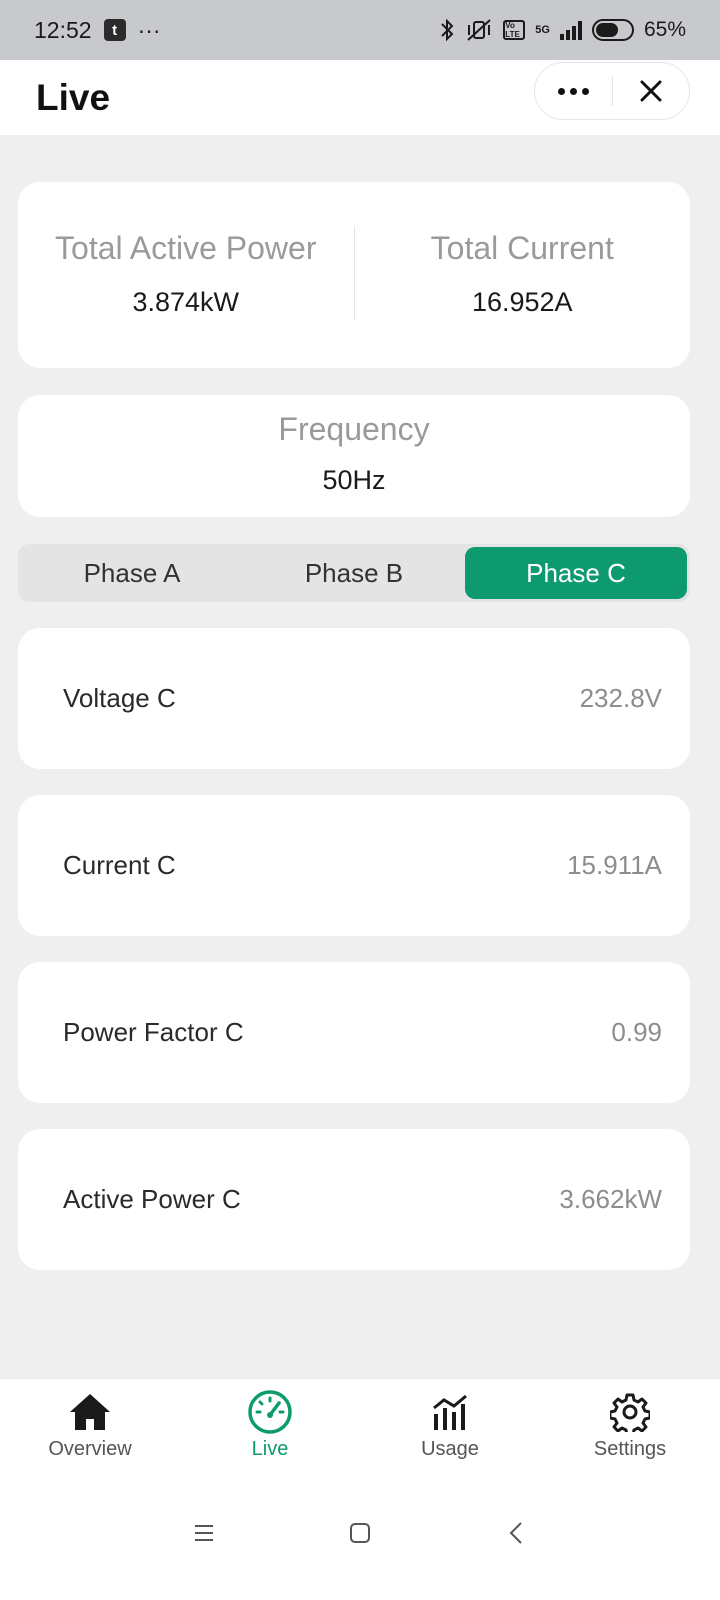 This screenshot has width=720, height=1600. Describe the element at coordinates (354, 429) in the screenshot. I see `frequency-label: Frequency` at that location.